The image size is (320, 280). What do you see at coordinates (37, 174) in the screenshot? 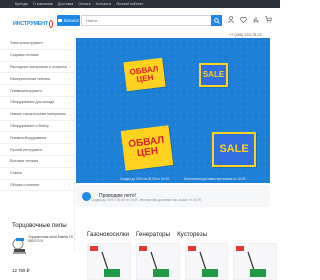
I see `sidebar-item-machines: Станки ›` at bounding box center [37, 174].